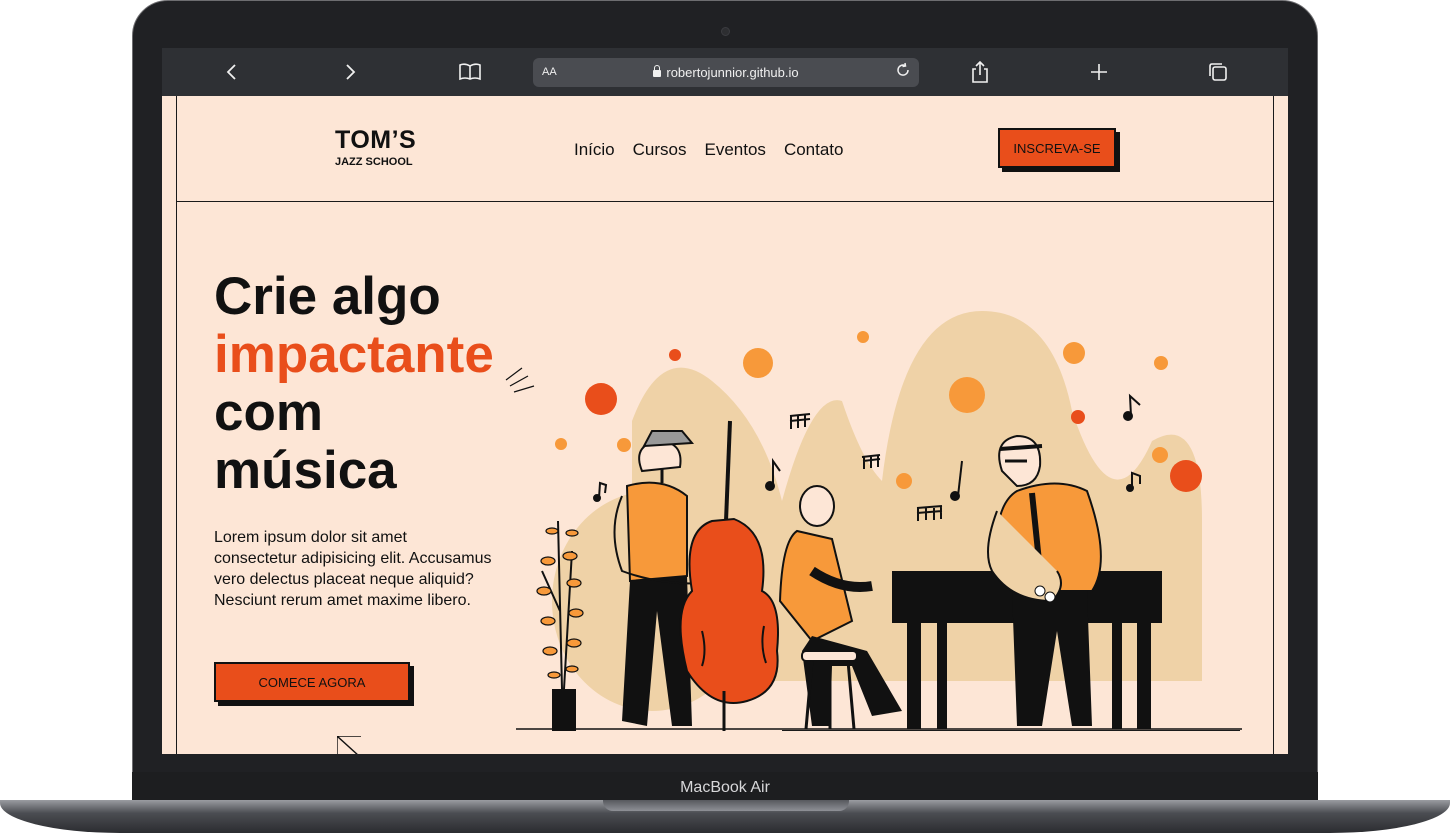 The width and height of the screenshot is (1450, 833). Describe the element at coordinates (374, 162) in the screenshot. I see `logo-subtitle: JAZZ SCHOOL` at that location.